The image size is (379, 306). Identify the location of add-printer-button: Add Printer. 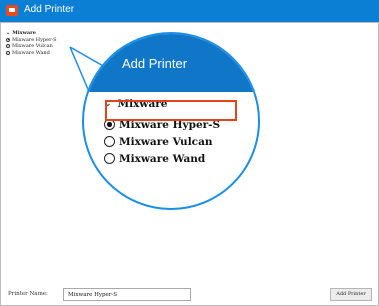
(351, 294).